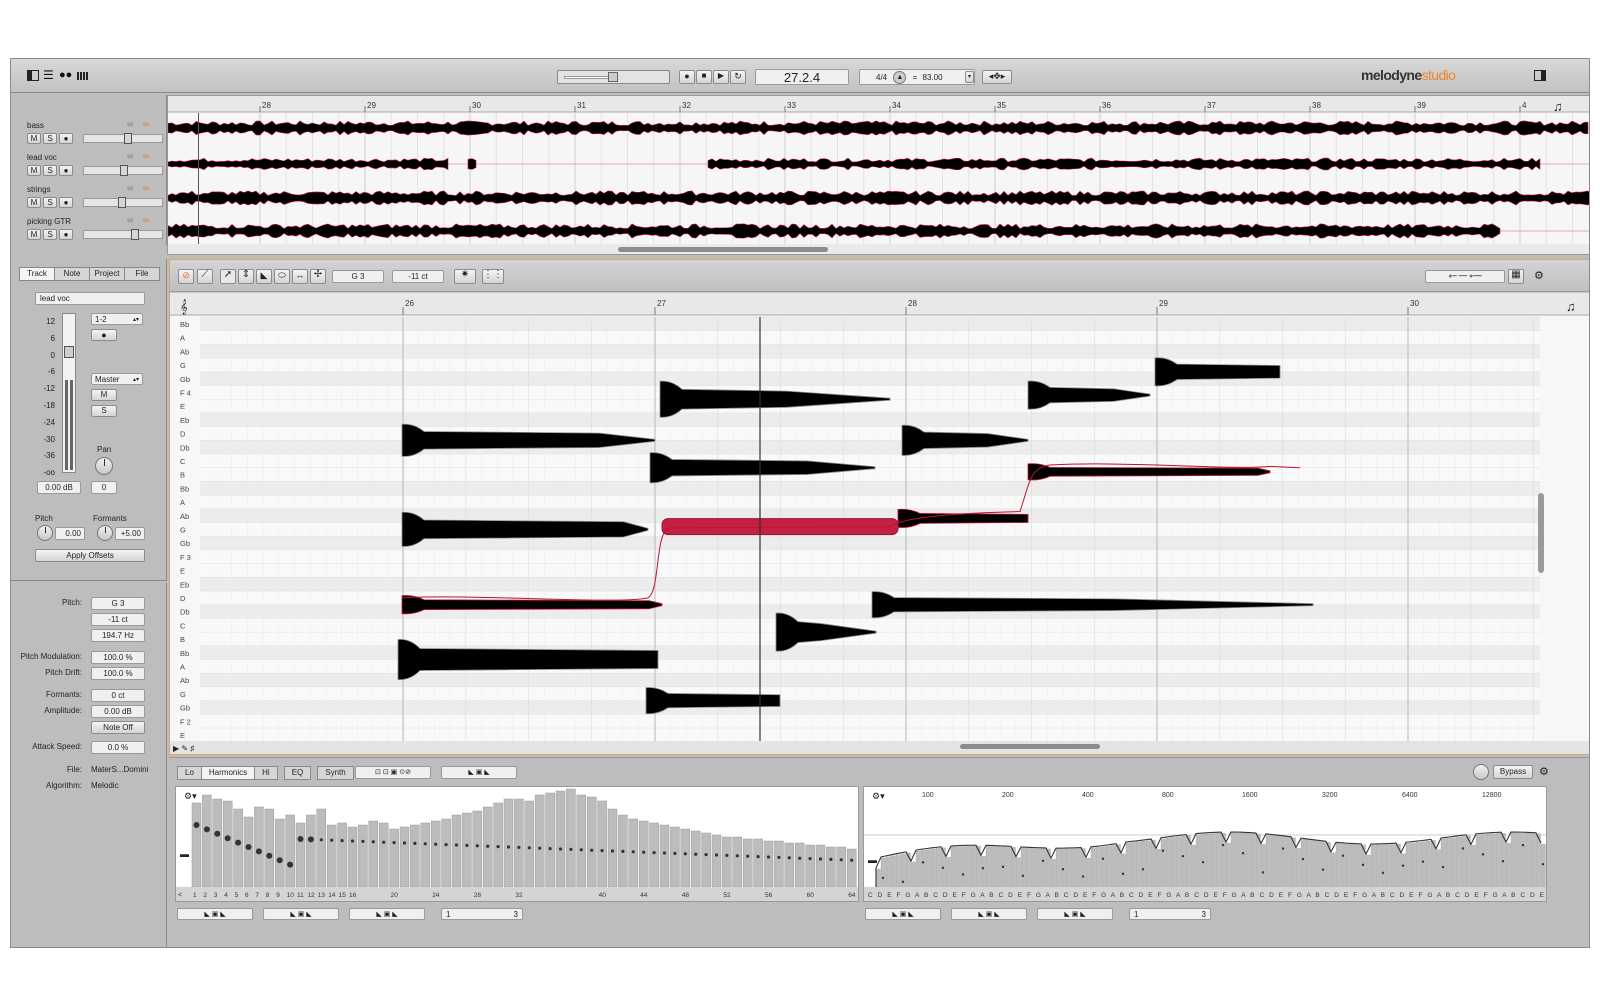 Image resolution: width=1600 pixels, height=1007 pixels. Describe the element at coordinates (39, 189) in the screenshot. I see `track-name: strings` at that location.